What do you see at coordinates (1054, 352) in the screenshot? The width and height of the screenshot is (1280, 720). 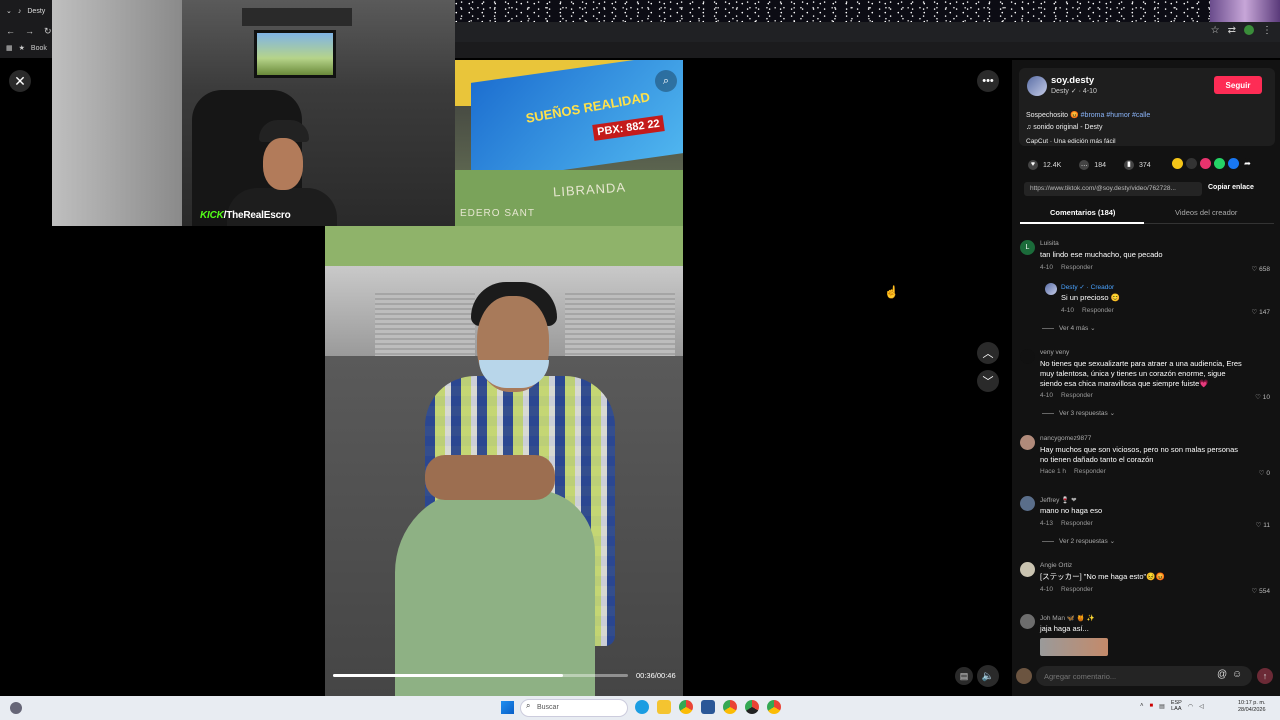 I see `comment-user: veny veny` at bounding box center [1054, 352].